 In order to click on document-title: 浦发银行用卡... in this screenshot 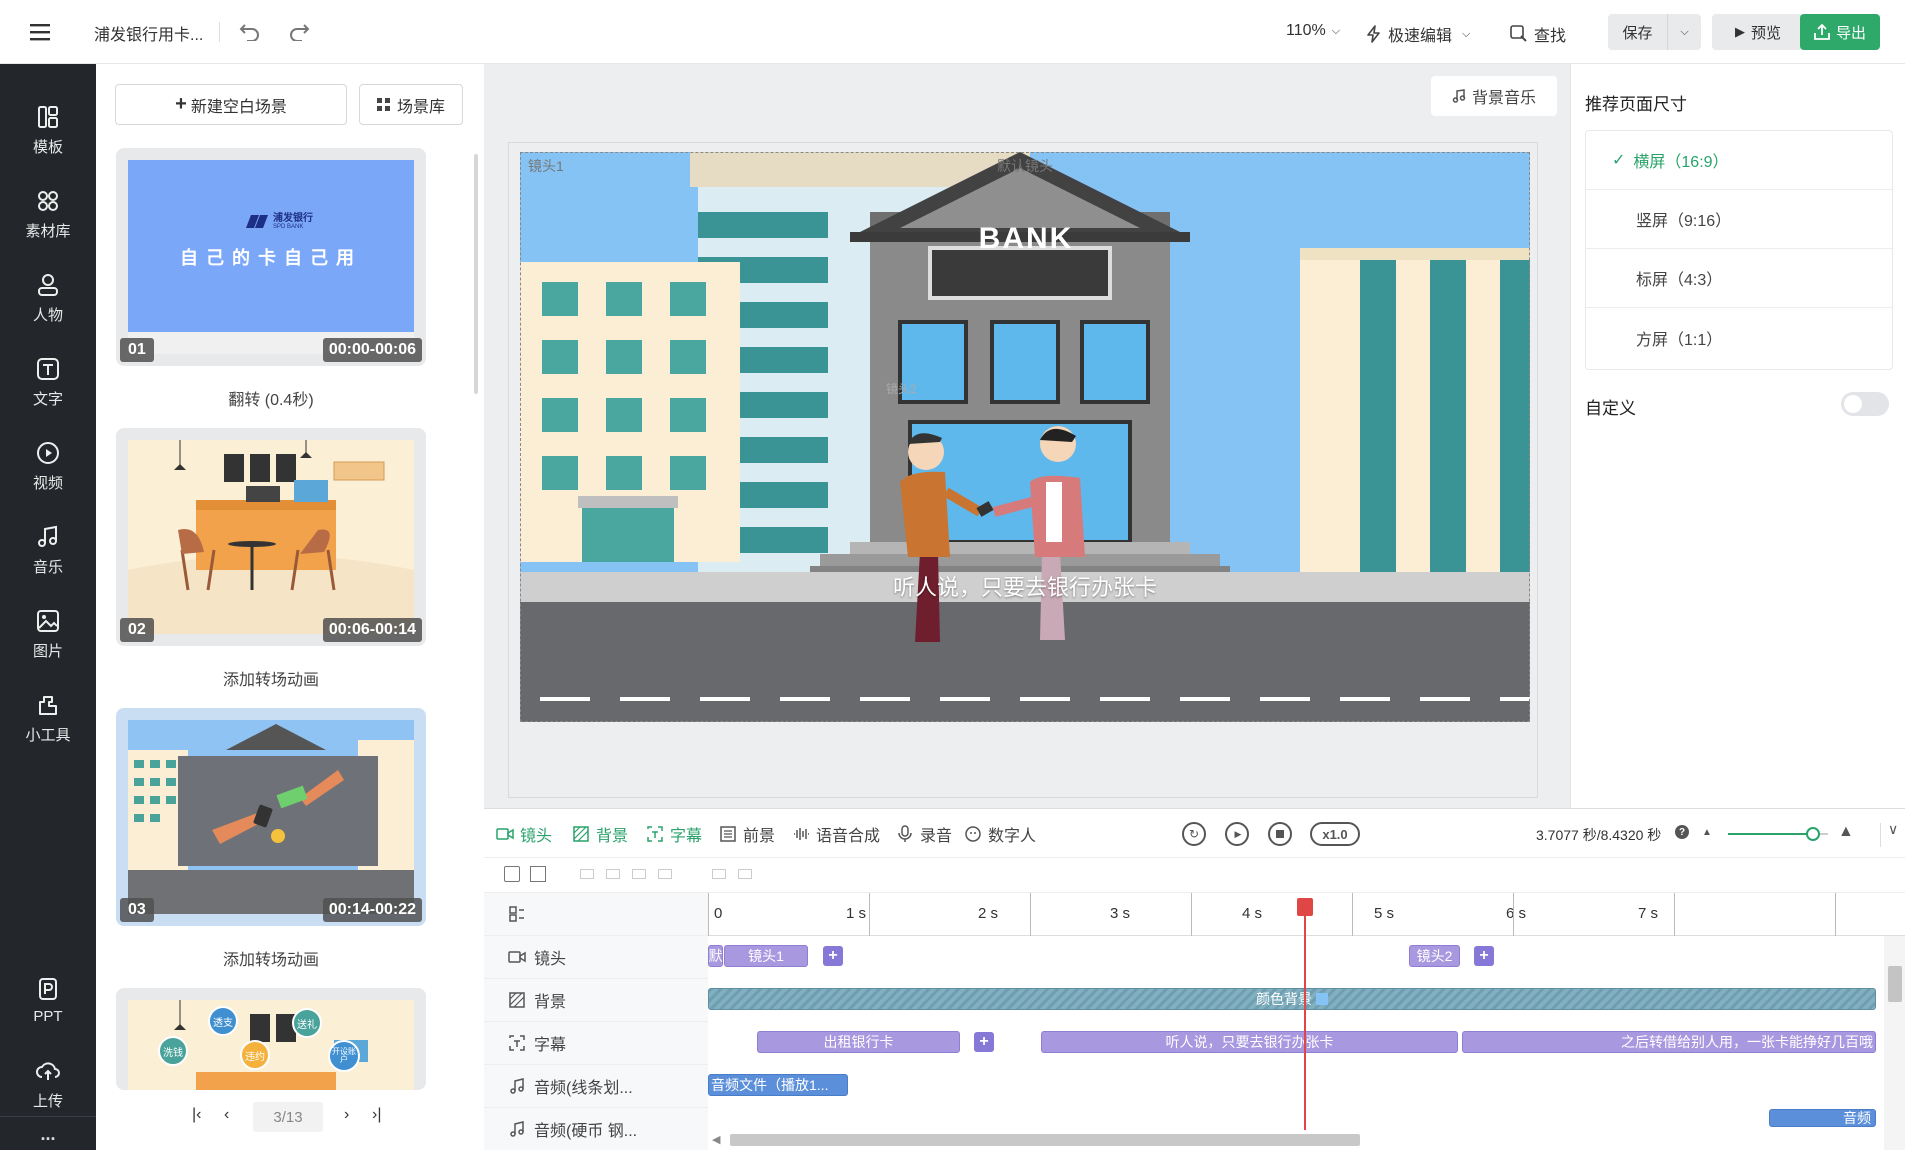, I will do `click(148, 33)`.